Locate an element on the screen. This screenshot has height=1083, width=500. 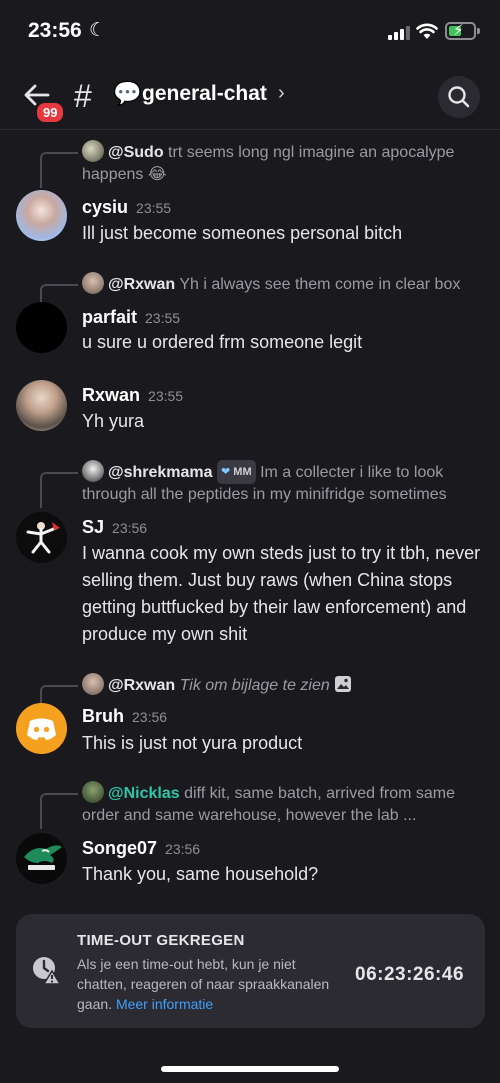
reply-author: @Nicklas is located at coordinates (144, 793).